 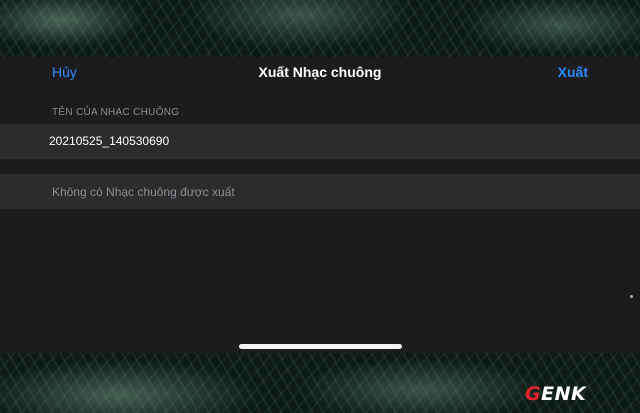 What do you see at coordinates (116, 112) in the screenshot?
I see `ringtone-name-section-header: TÊN CỦA NHẠC CHUÔNG` at bounding box center [116, 112].